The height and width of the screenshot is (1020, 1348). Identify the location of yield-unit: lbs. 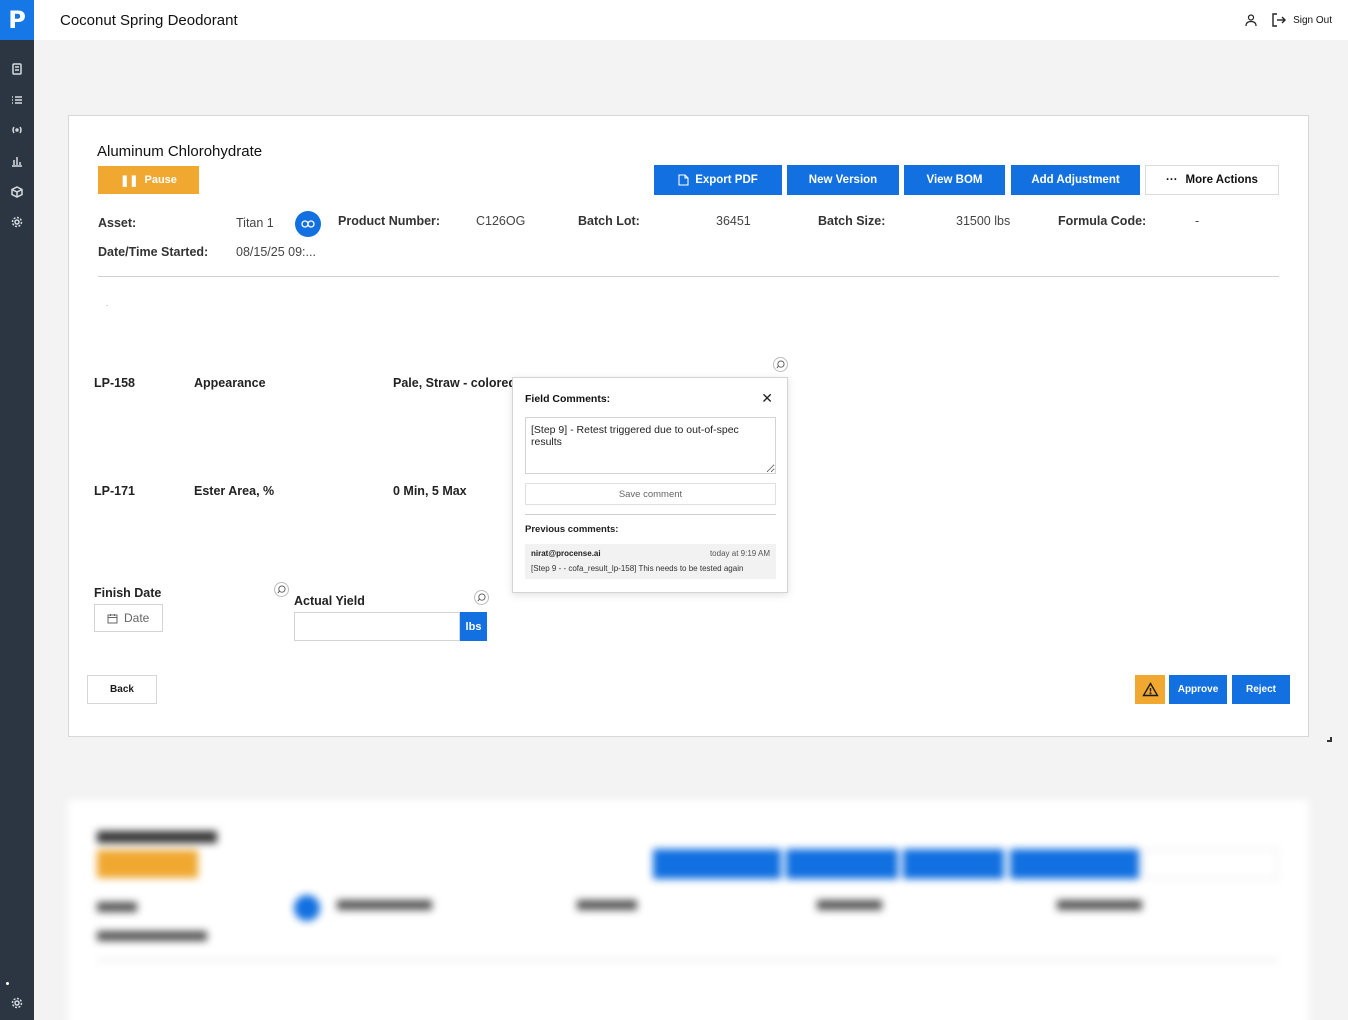
(473, 626).